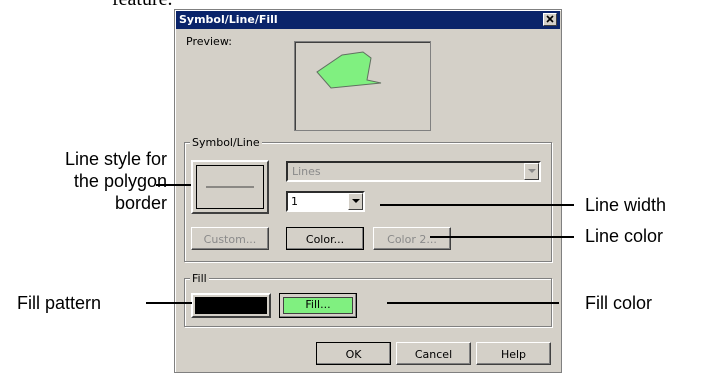  Describe the element at coordinates (59, 303) in the screenshot. I see `callout-fill-pattern: Fill pattern` at that location.